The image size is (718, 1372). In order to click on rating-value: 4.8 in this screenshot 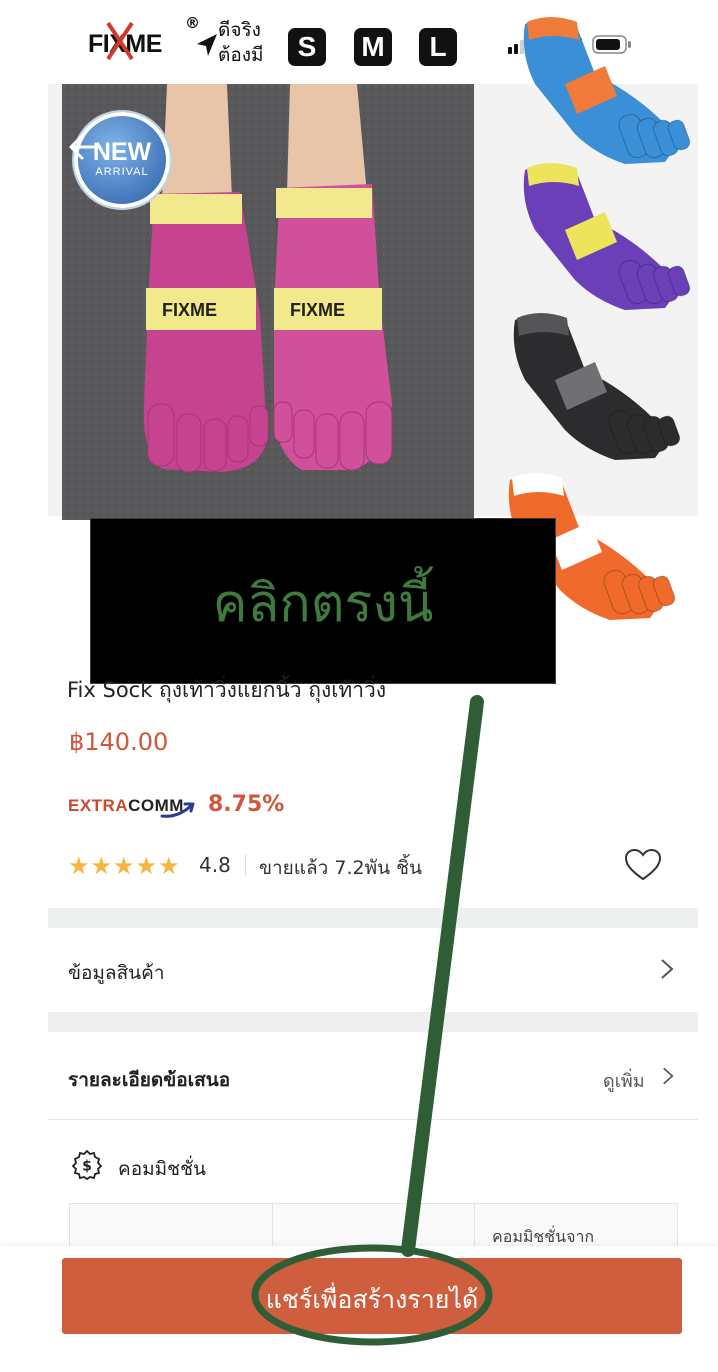, I will do `click(215, 865)`.